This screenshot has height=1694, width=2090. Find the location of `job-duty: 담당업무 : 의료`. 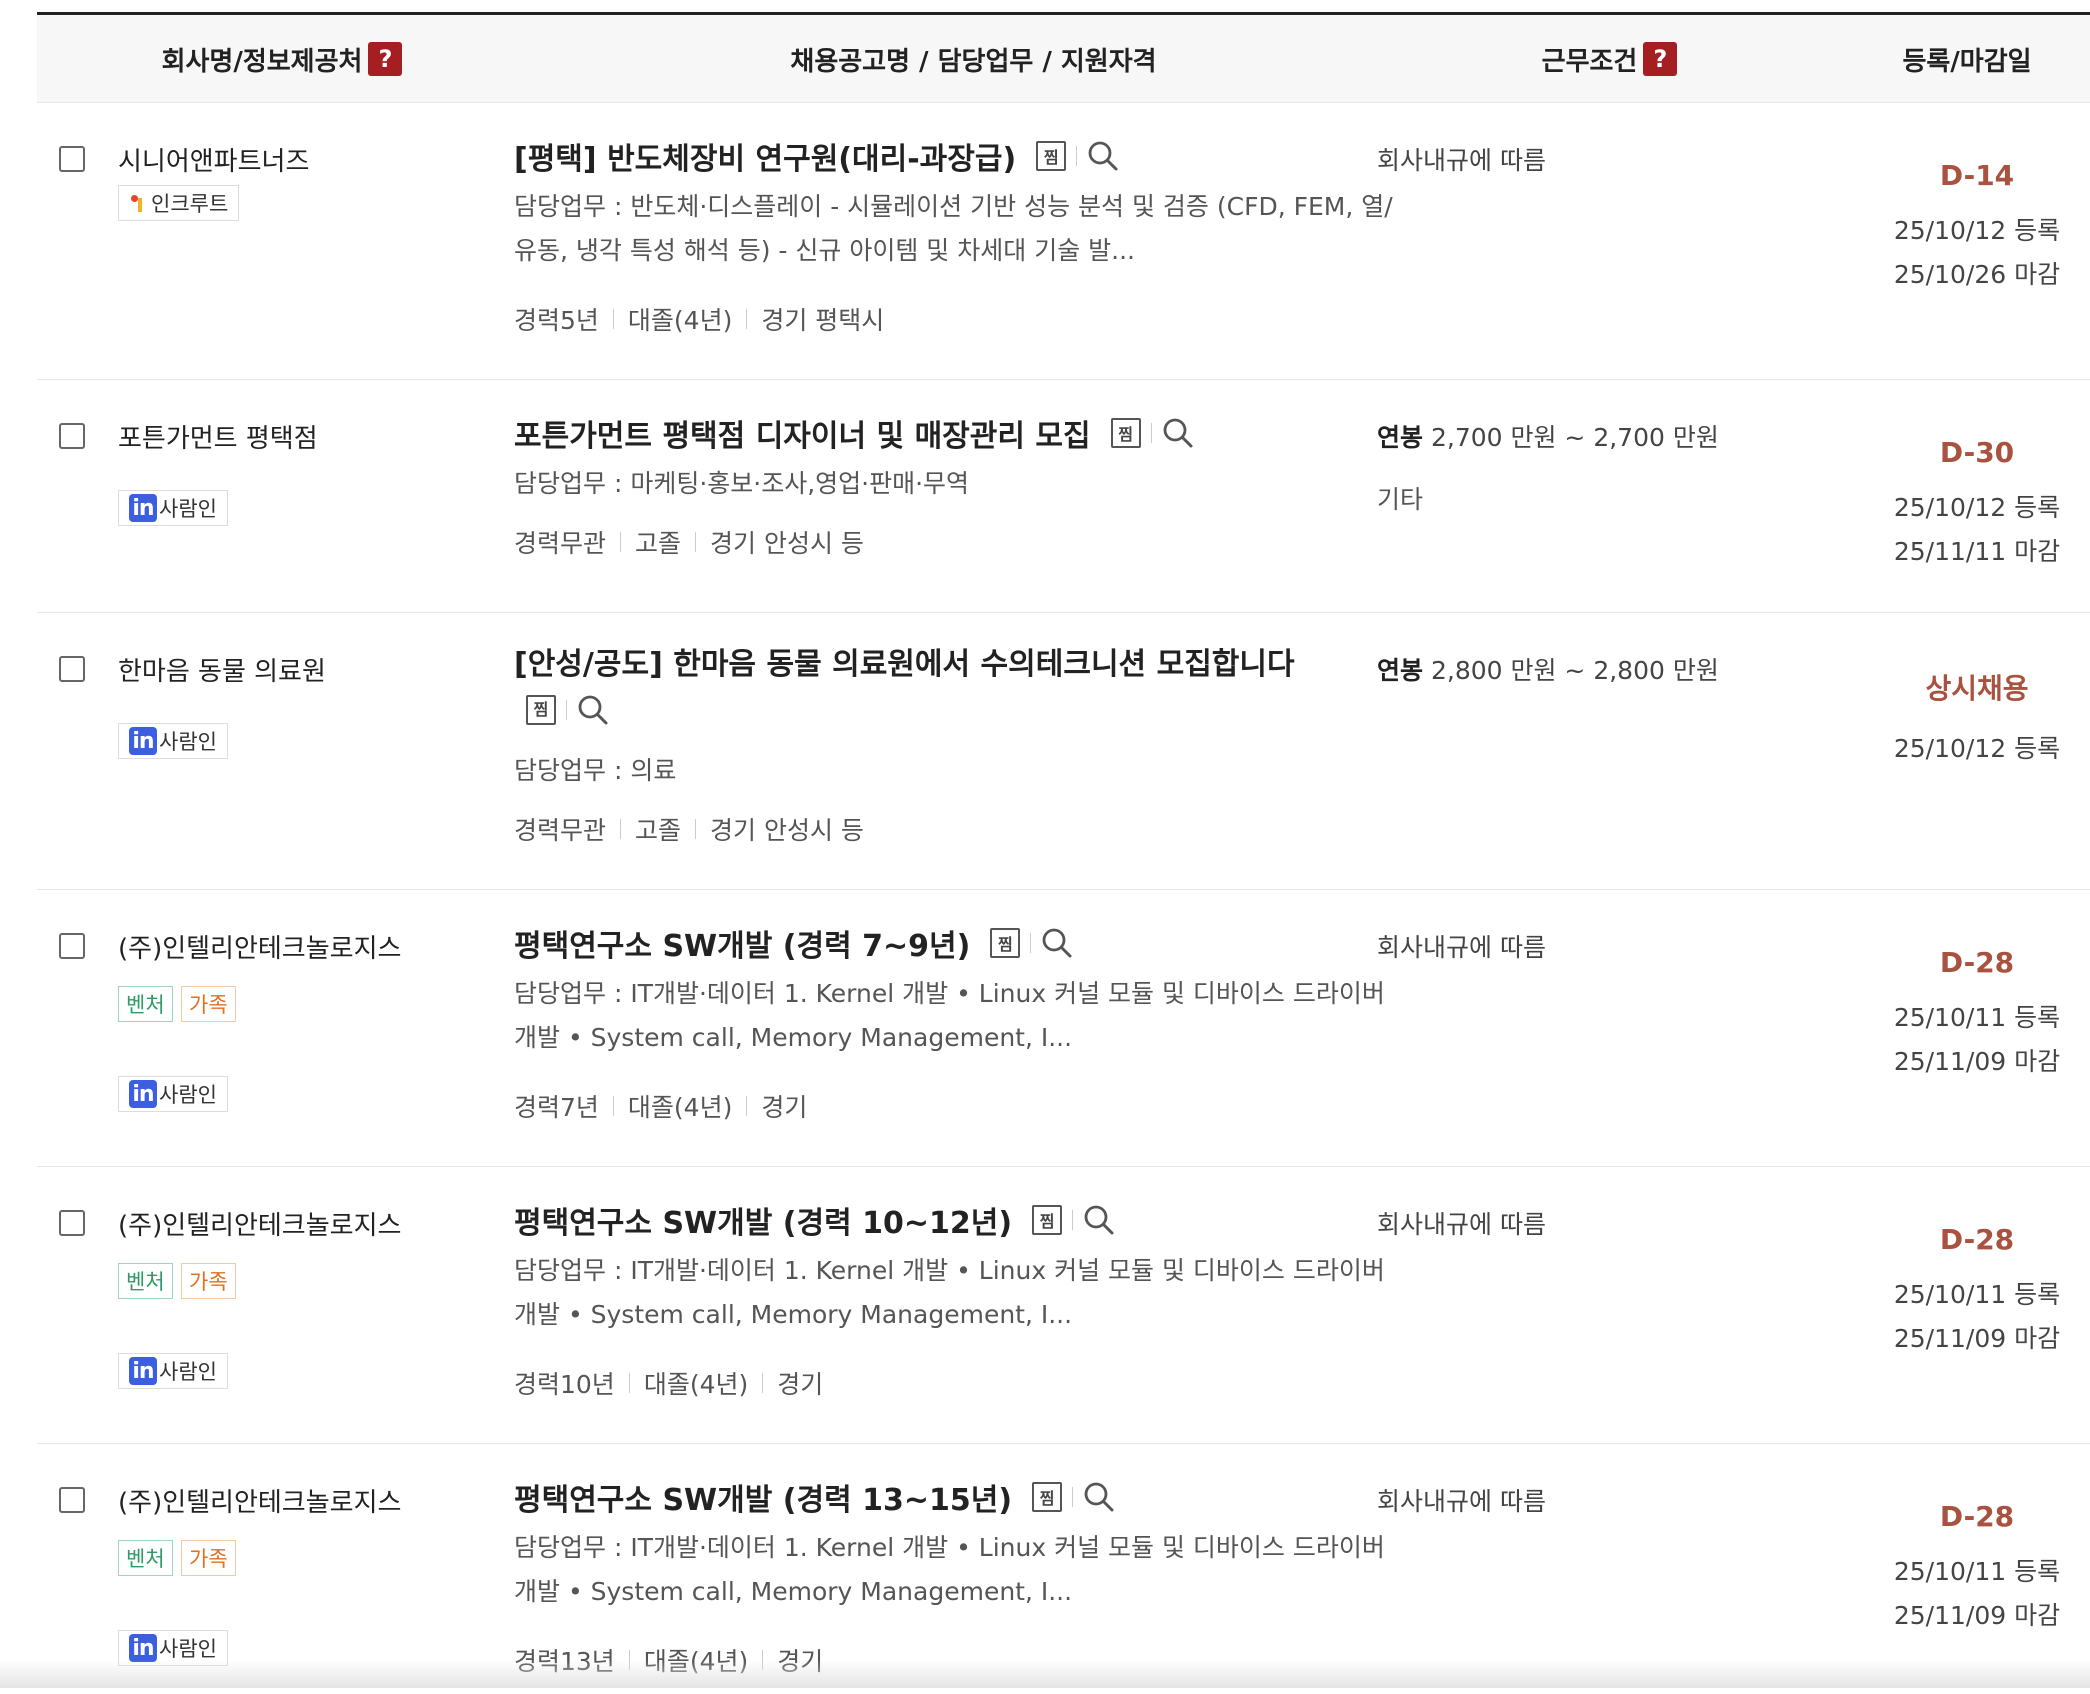

job-duty: 담당업무 : 의료 is located at coordinates (954, 771).